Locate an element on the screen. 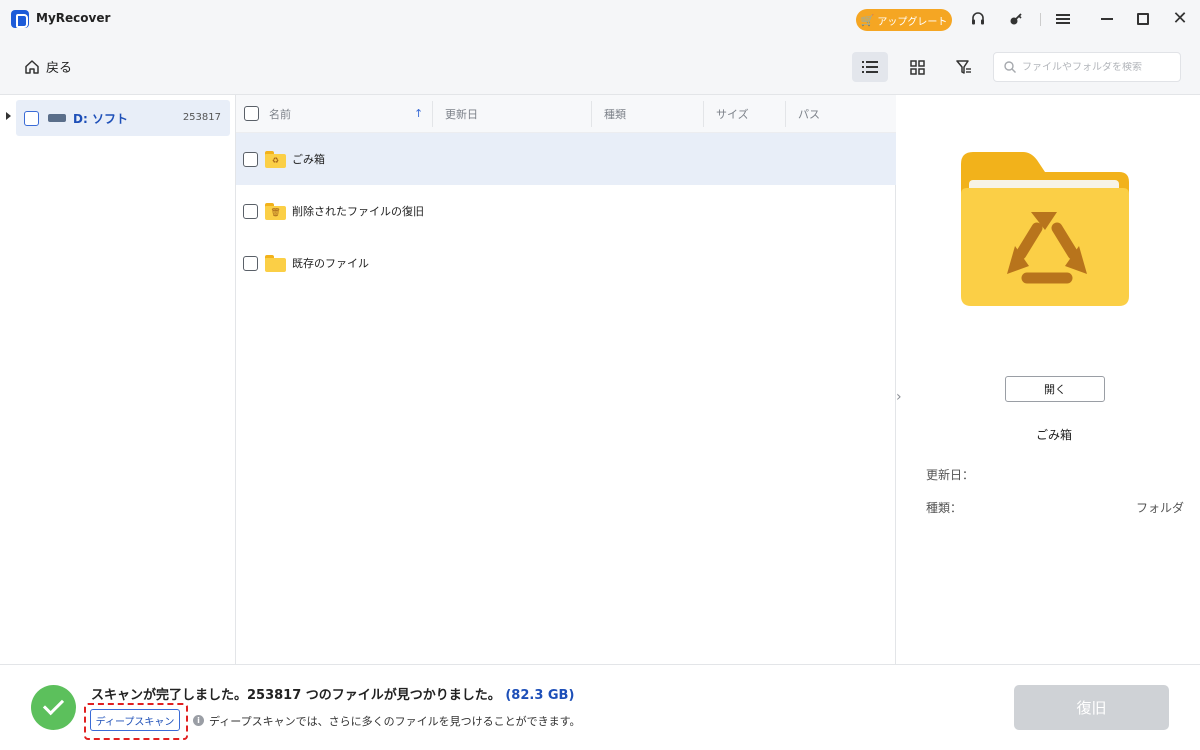  titlebar-divider is located at coordinates (1040, 19).